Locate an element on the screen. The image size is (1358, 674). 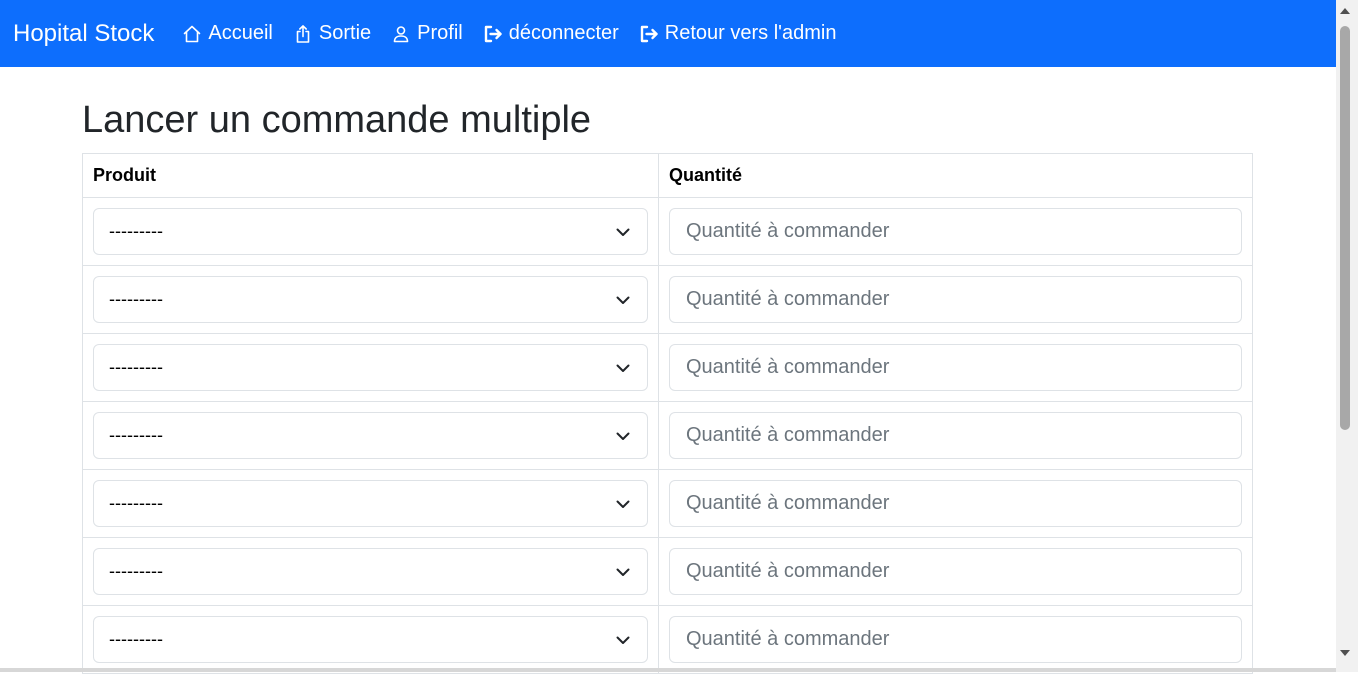
person-icon is located at coordinates (401, 34).